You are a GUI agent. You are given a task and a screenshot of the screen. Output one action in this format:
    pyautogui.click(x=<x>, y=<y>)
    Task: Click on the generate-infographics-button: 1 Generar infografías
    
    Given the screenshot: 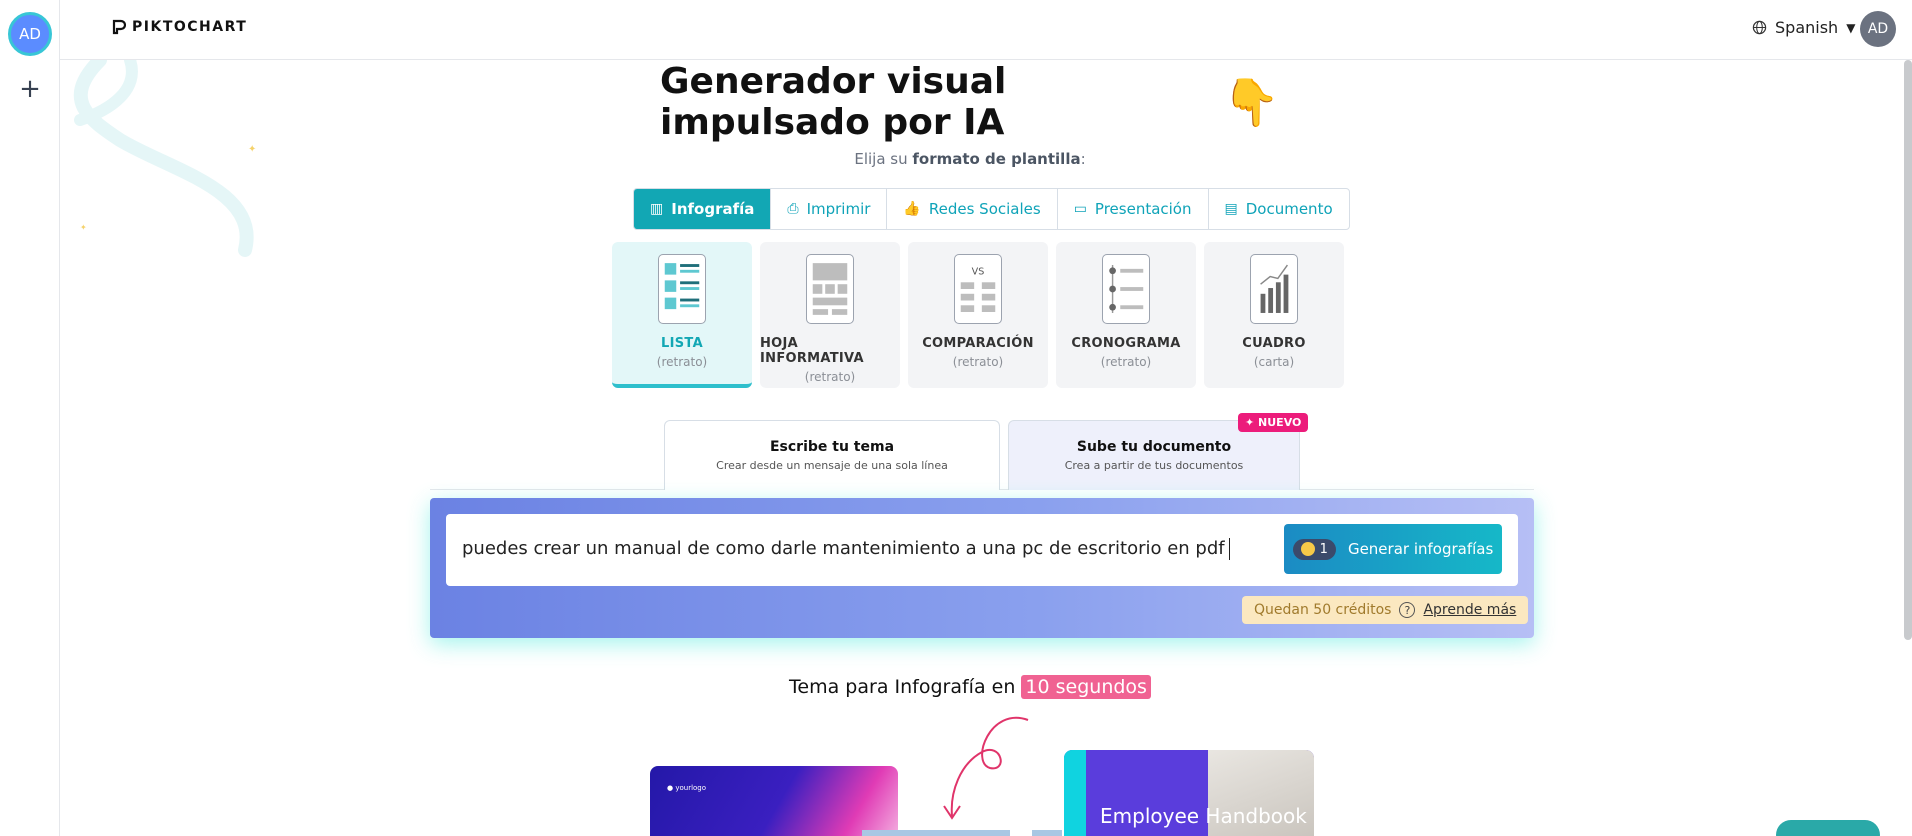 What is the action you would take?
    pyautogui.click(x=1393, y=549)
    